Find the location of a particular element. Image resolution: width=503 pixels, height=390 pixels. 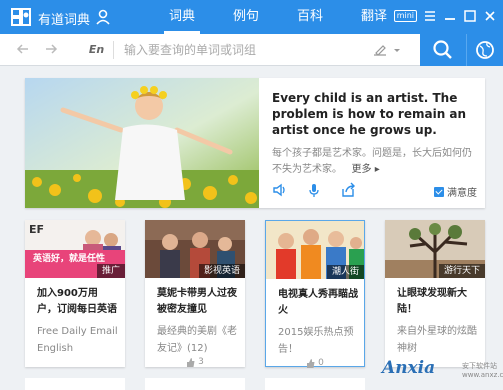

search-icon is located at coordinates (442, 49).